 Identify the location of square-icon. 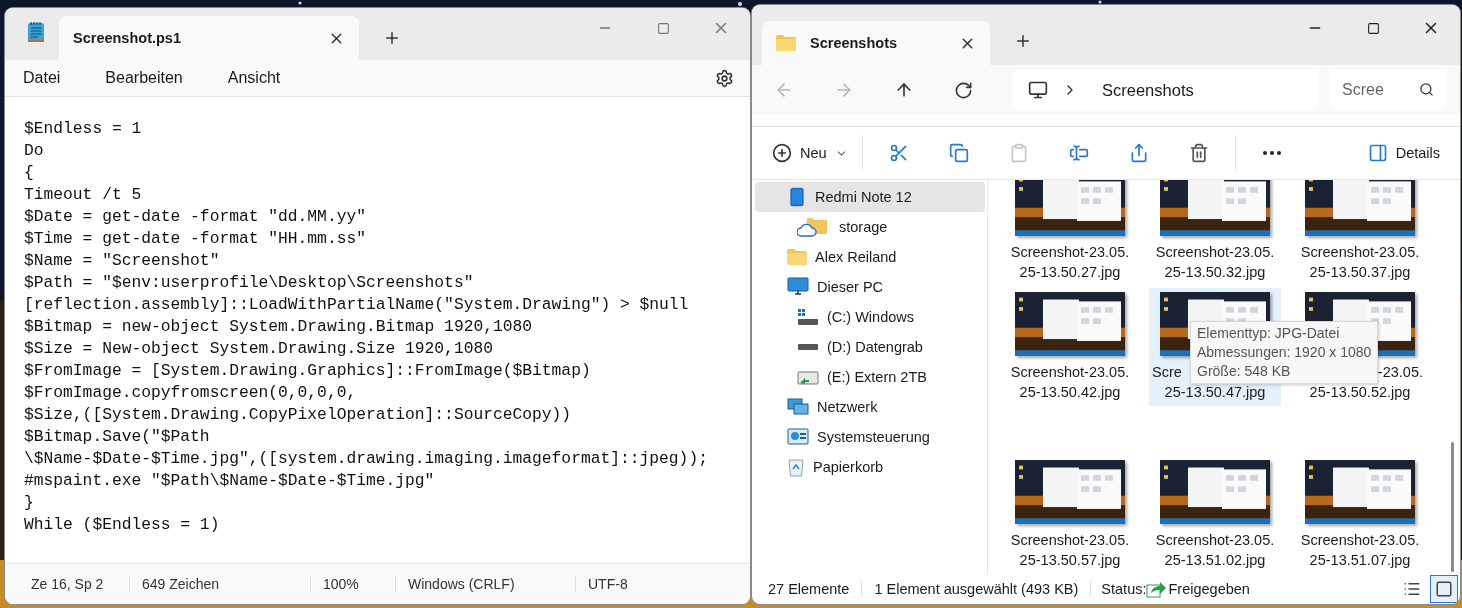
(1444, 589).